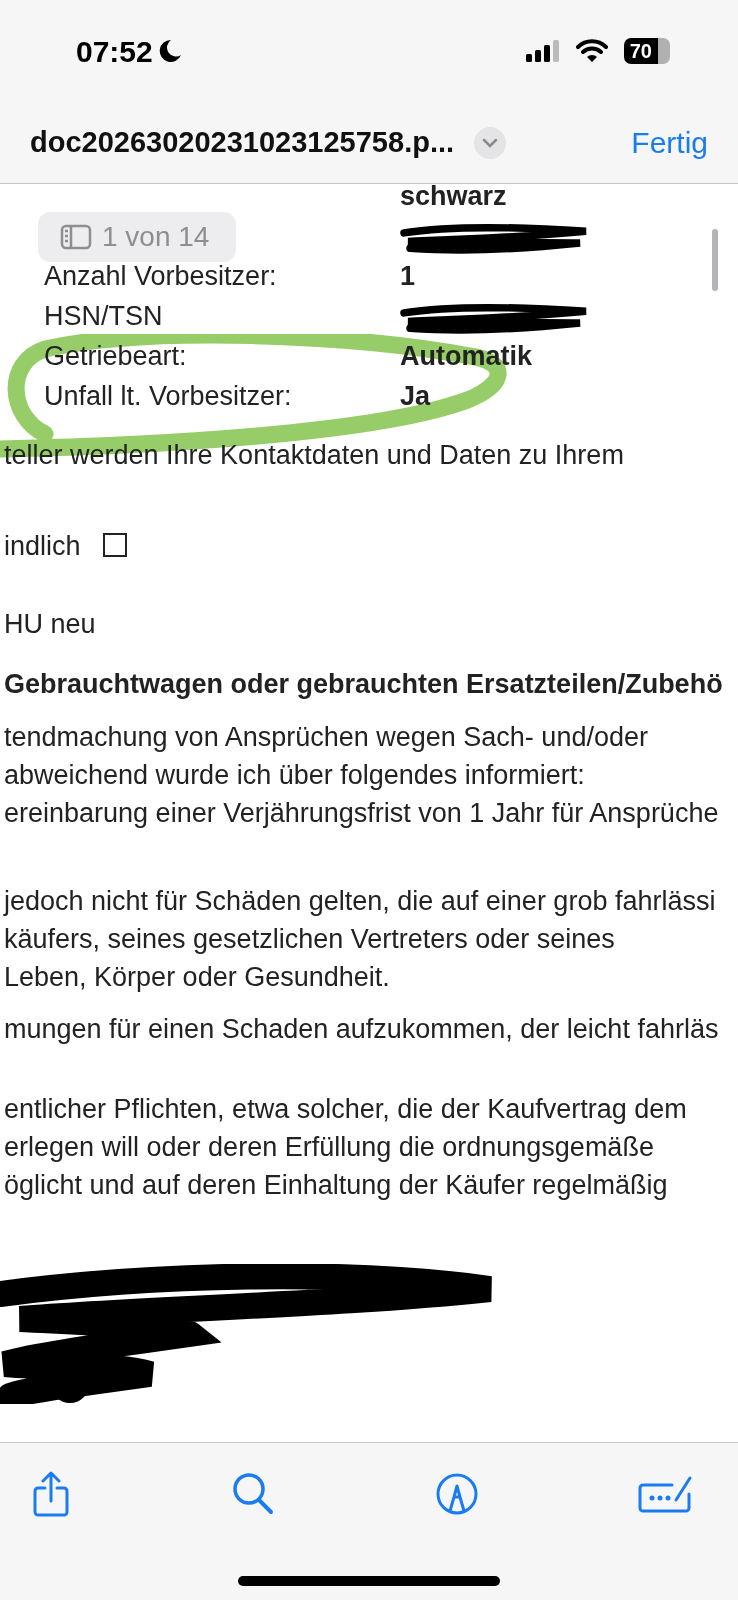 The image size is (738, 1600). Describe the element at coordinates (115, 356) in the screenshot. I see `field-label: Getriebeart:` at that location.